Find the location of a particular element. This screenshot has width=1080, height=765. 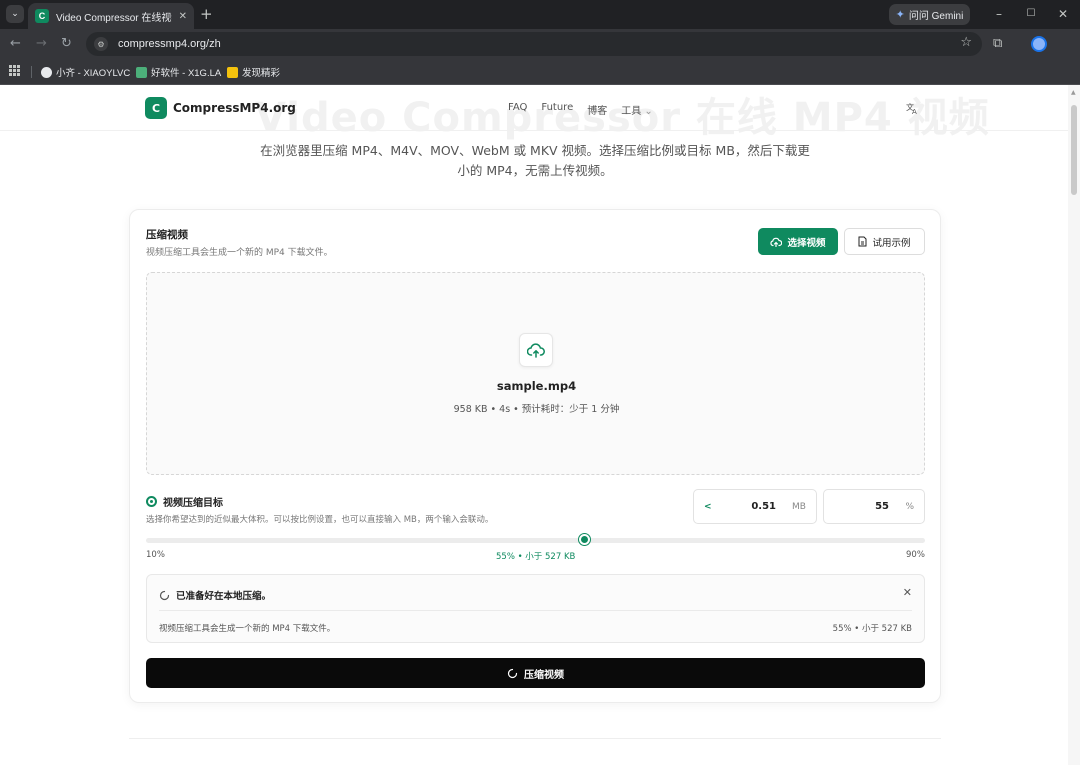

translate-icon: 文A is located at coordinates (913, 109).